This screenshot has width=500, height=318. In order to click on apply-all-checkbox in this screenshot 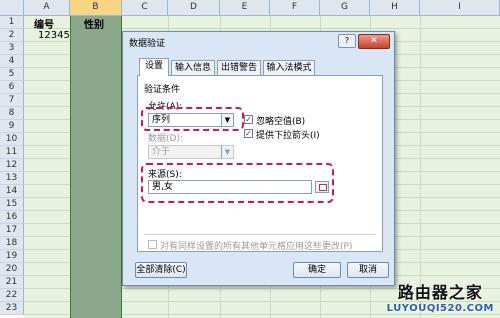, I will do `click(152, 244)`.